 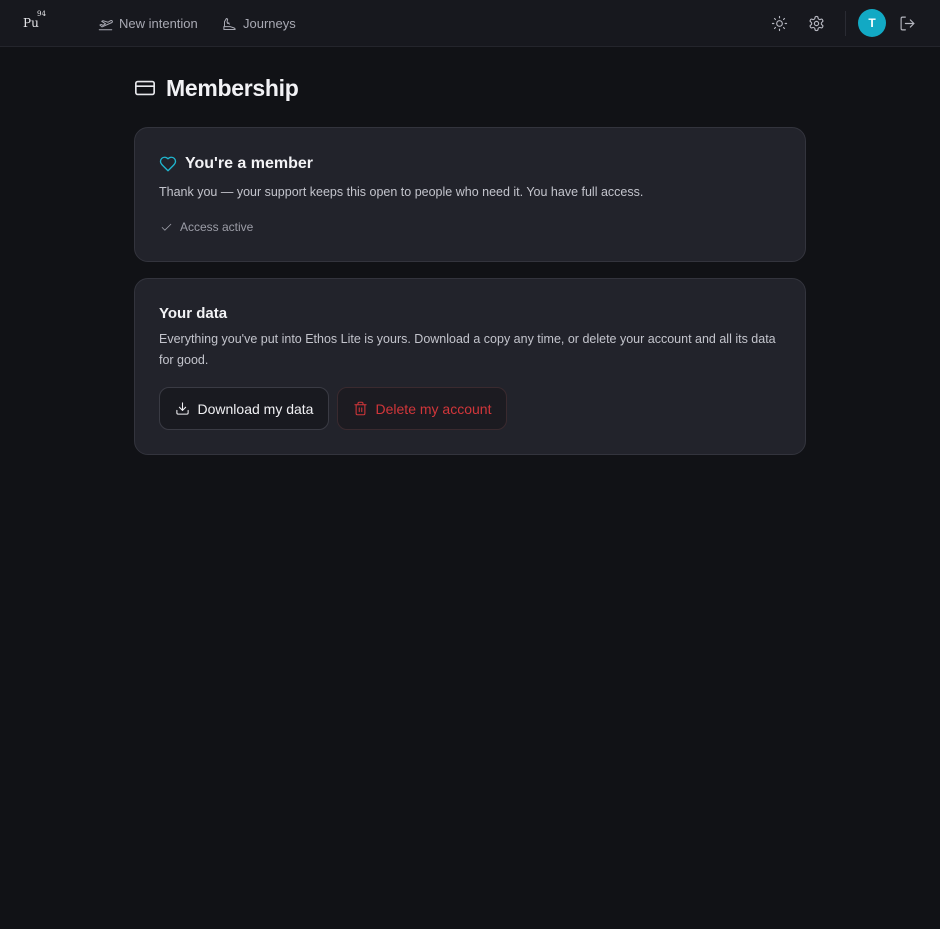 I want to click on theme-toggle-button, so click(x=779, y=23).